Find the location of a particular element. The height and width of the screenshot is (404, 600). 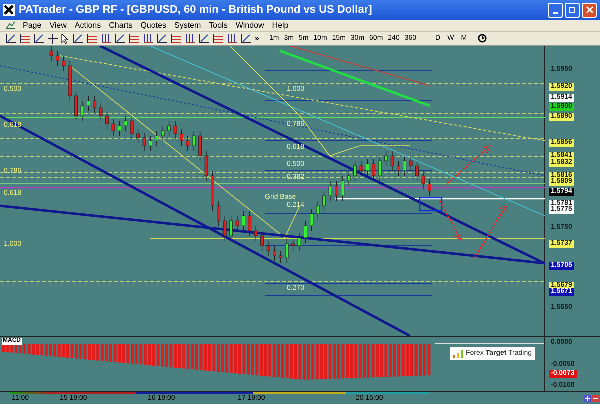

menu-item: Charts is located at coordinates (121, 25).